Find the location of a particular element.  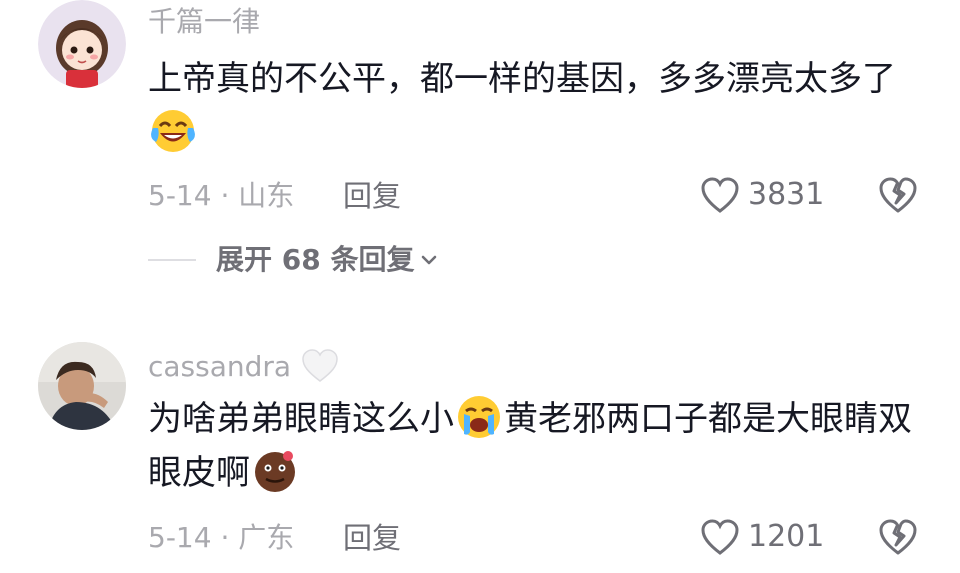

brown-face-emoji-icon is located at coordinates (275, 471).